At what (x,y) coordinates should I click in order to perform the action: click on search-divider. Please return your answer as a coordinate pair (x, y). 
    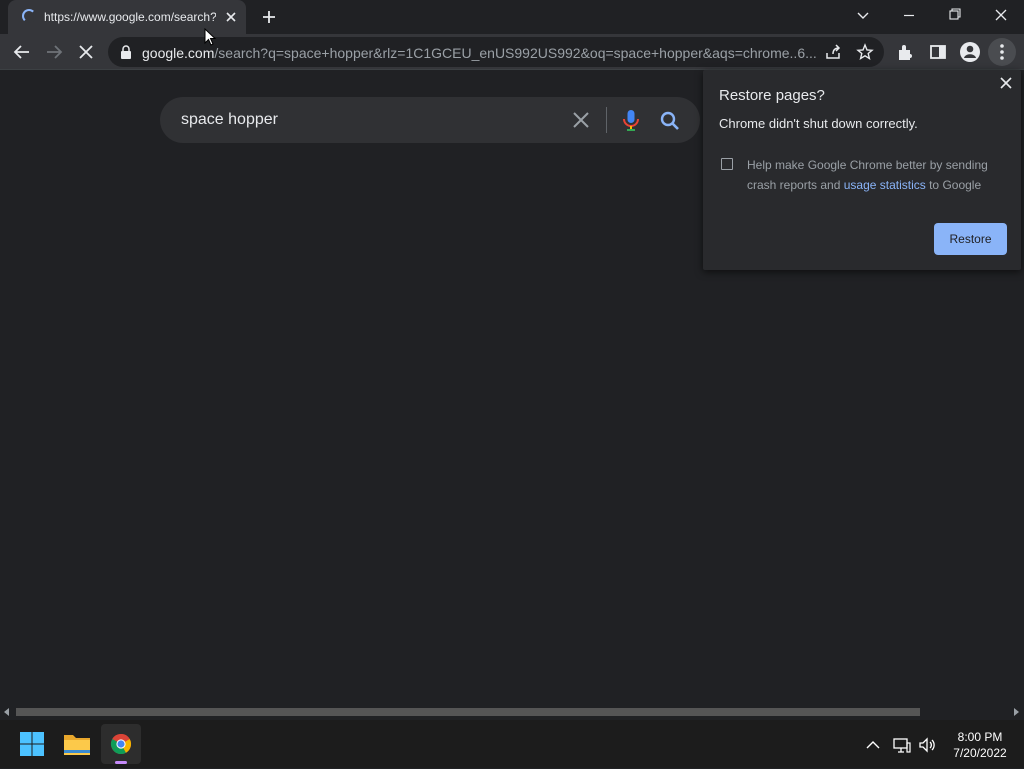
    Looking at the image, I should click on (606, 120).